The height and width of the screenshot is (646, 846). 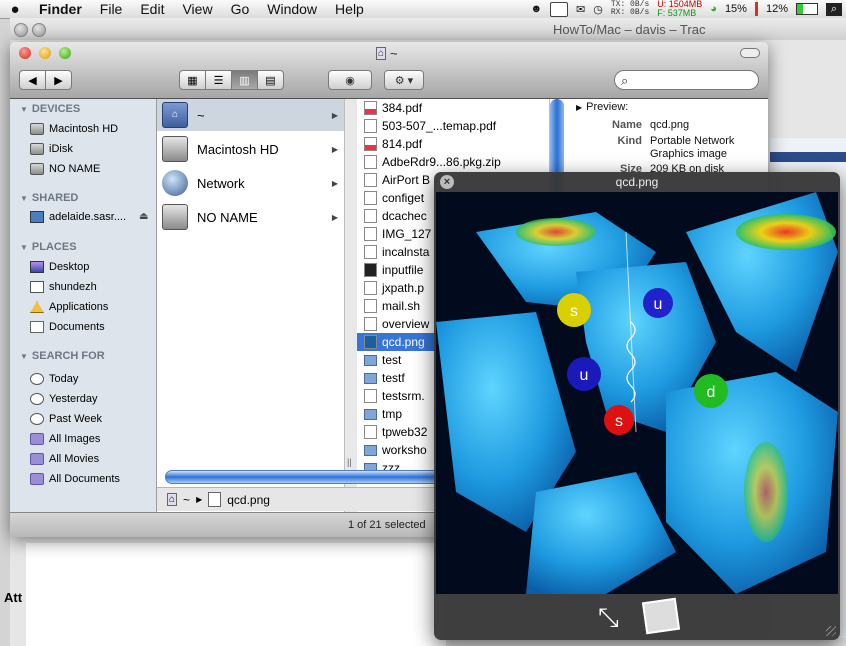 I want to click on desktop-icon, so click(x=37, y=267).